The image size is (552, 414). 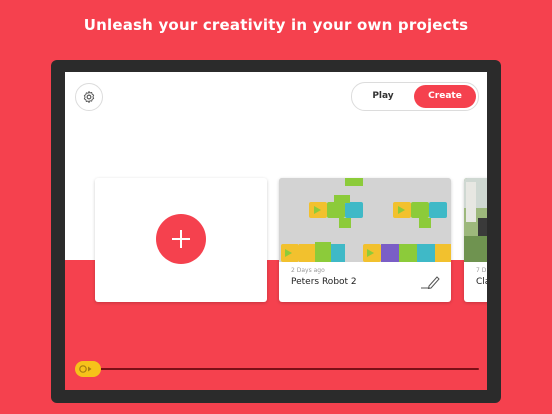 I want to click on slider-handle, so click(x=88, y=369).